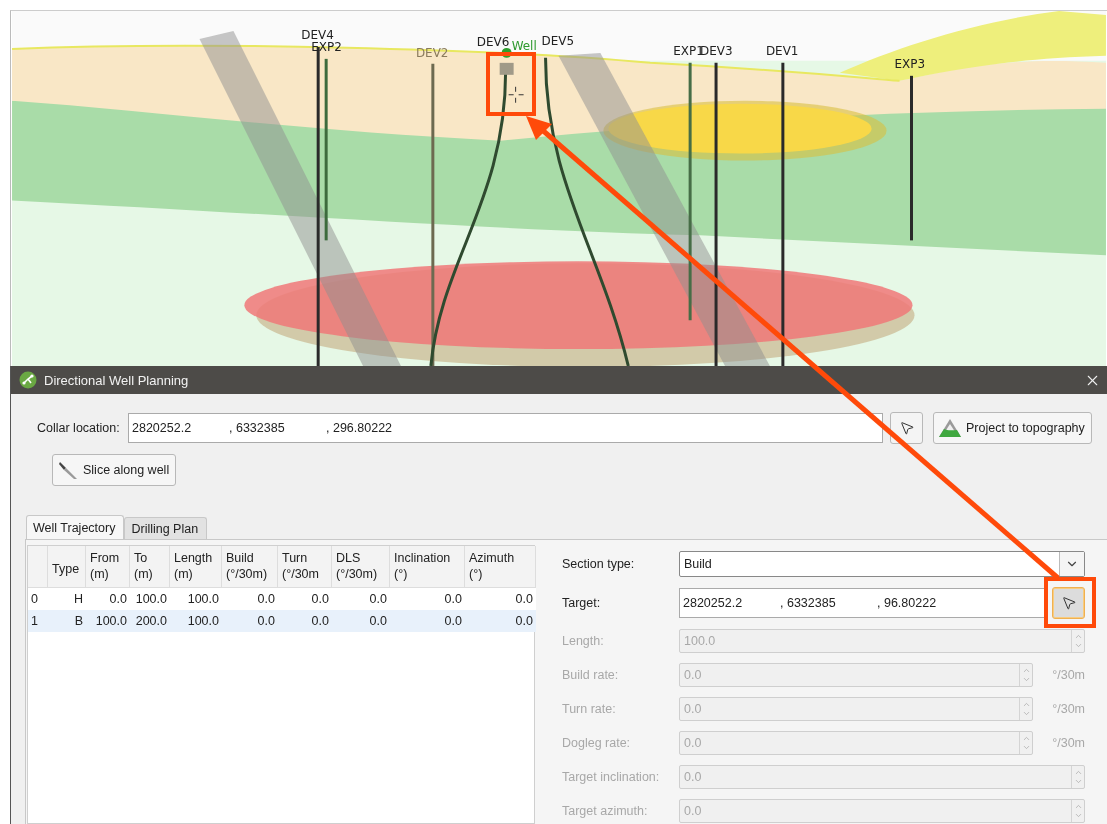  Describe the element at coordinates (166, 528) in the screenshot. I see `tab: Drilling Plan` at that location.